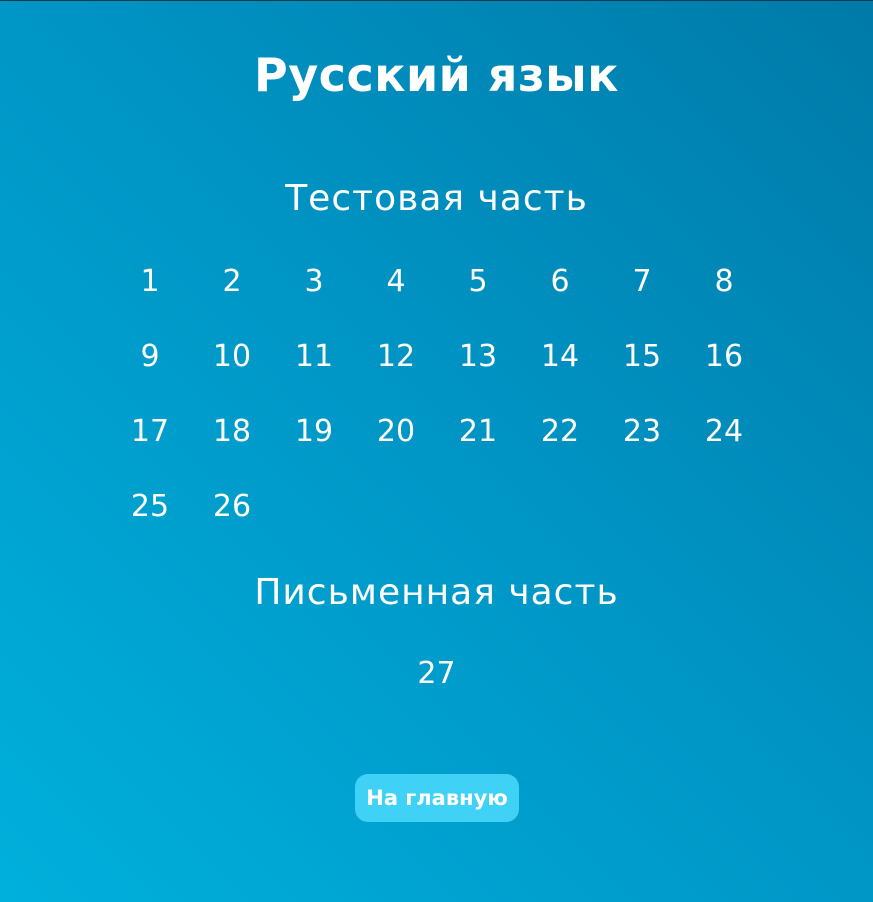 This screenshot has width=873, height=902. Describe the element at coordinates (396, 431) in the screenshot. I see `task-link-20: 20` at that location.